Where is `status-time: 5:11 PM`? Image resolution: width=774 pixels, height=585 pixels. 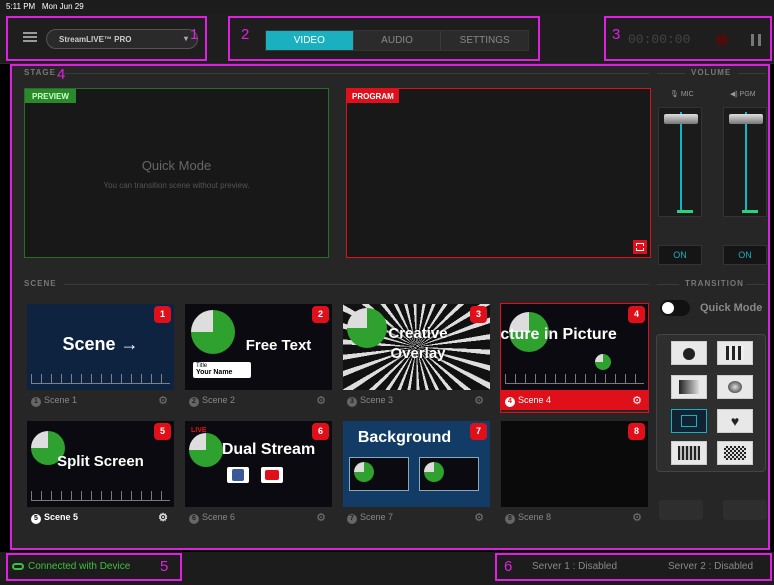
status-time: 5:11 PM is located at coordinates (21, 6).